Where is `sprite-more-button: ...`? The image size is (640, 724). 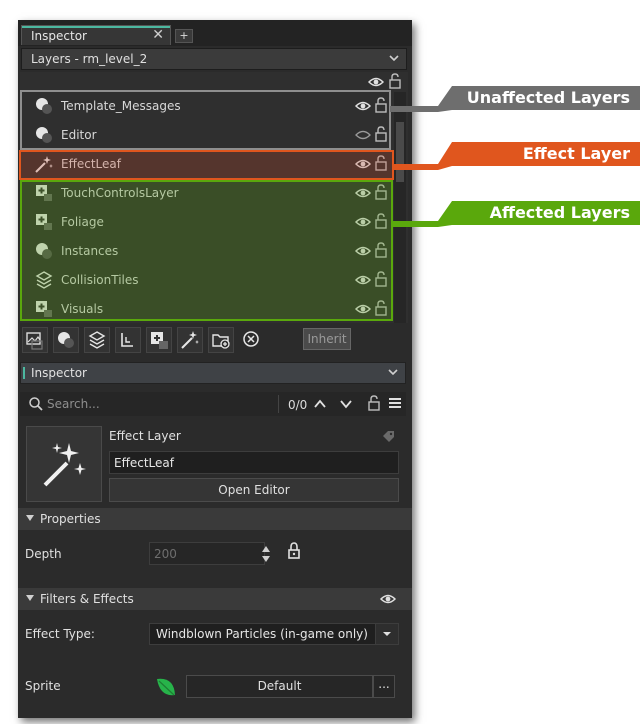 sprite-more-button: ... is located at coordinates (384, 686).